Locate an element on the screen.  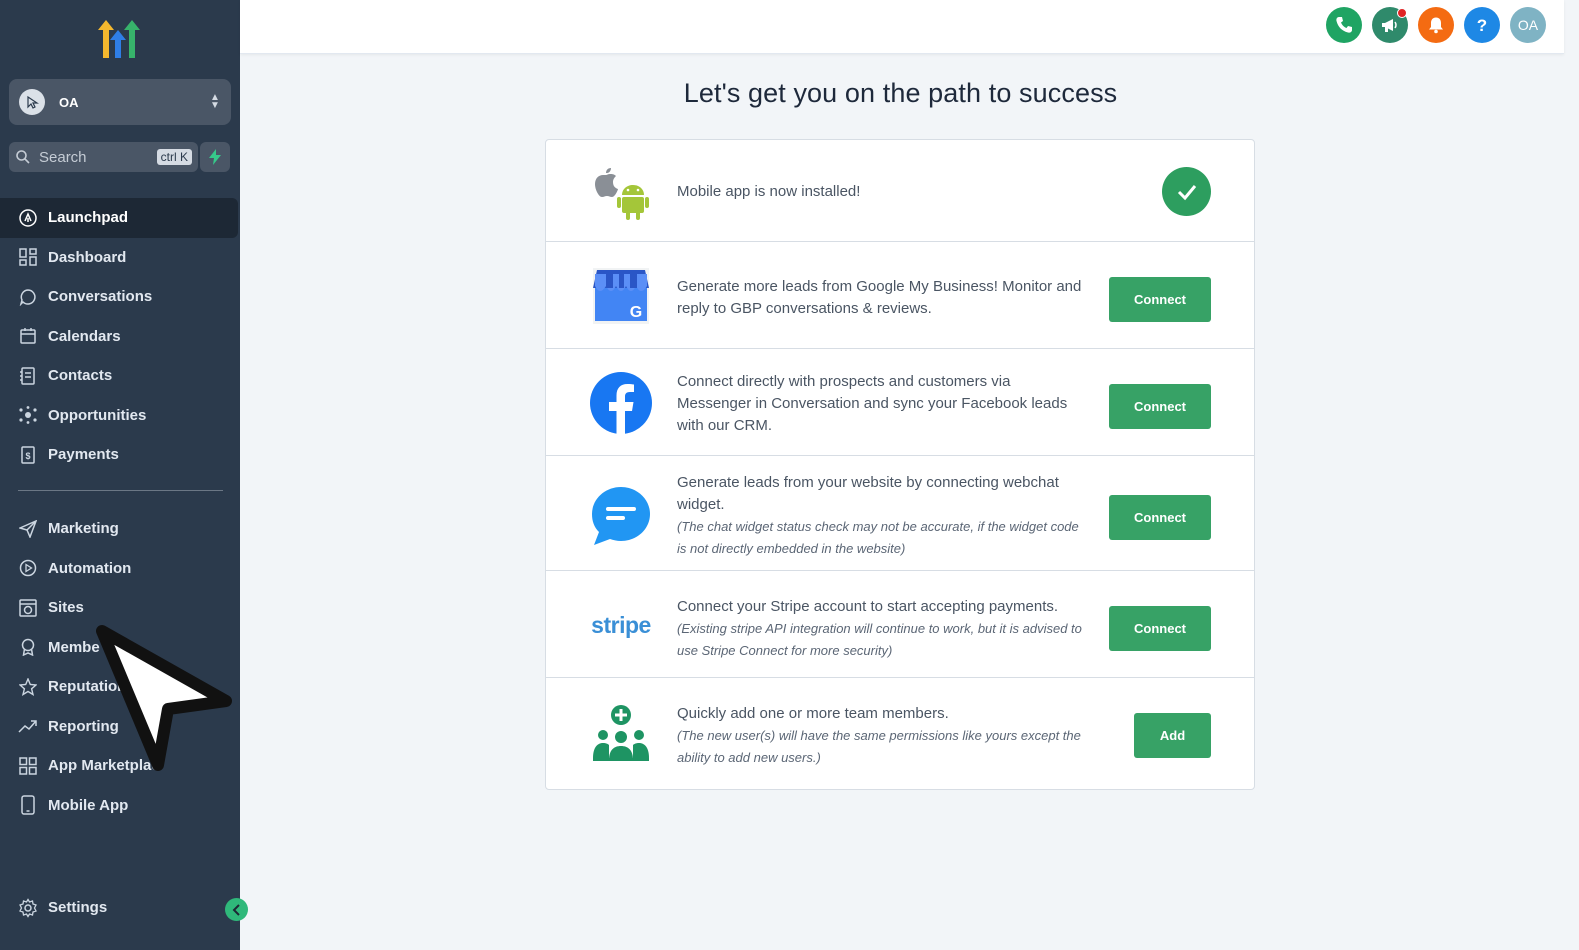
sidebar-item-label: App Marketplac is located at coordinates (104, 766).